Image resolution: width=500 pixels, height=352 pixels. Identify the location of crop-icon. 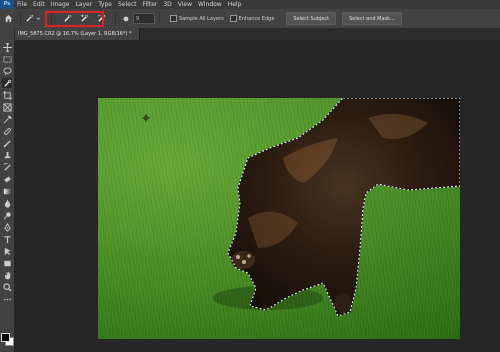
(7, 95).